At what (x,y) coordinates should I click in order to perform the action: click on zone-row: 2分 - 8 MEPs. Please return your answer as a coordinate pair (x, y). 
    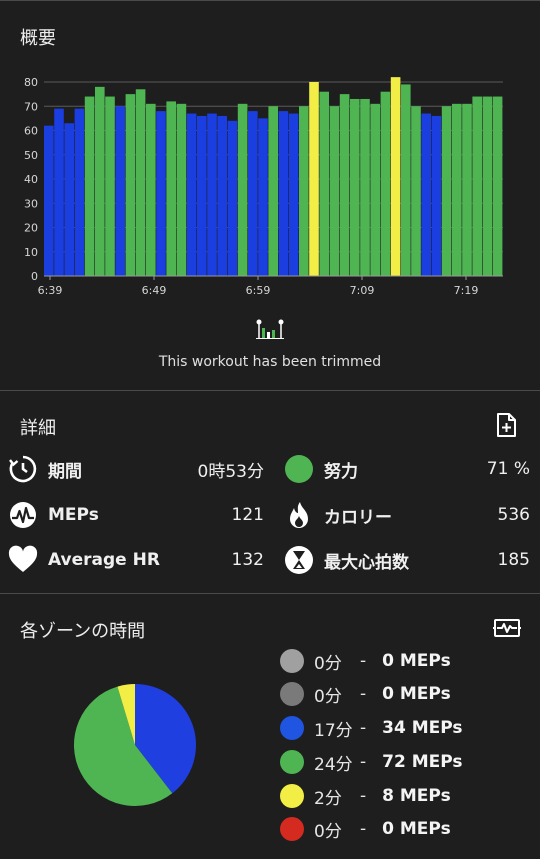
    Looking at the image, I should click on (365, 796).